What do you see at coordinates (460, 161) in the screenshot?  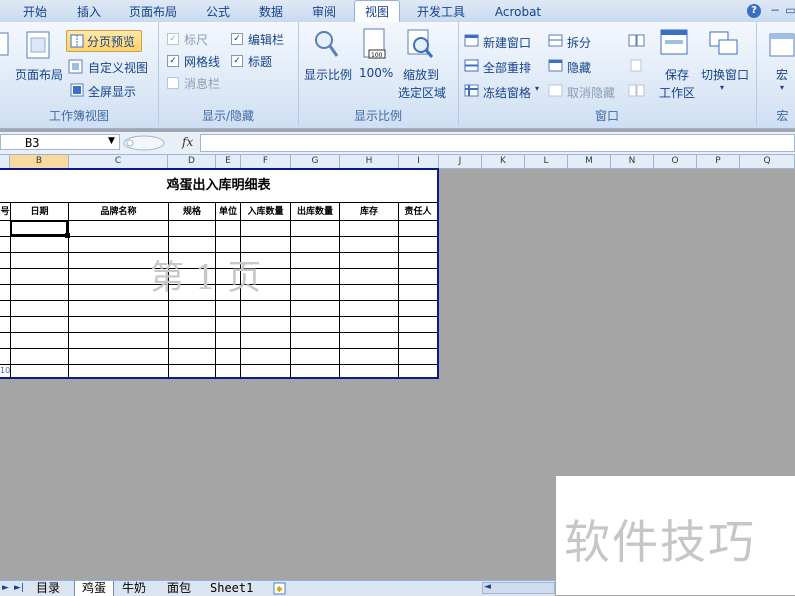 I see `column-header-j: J` at bounding box center [460, 161].